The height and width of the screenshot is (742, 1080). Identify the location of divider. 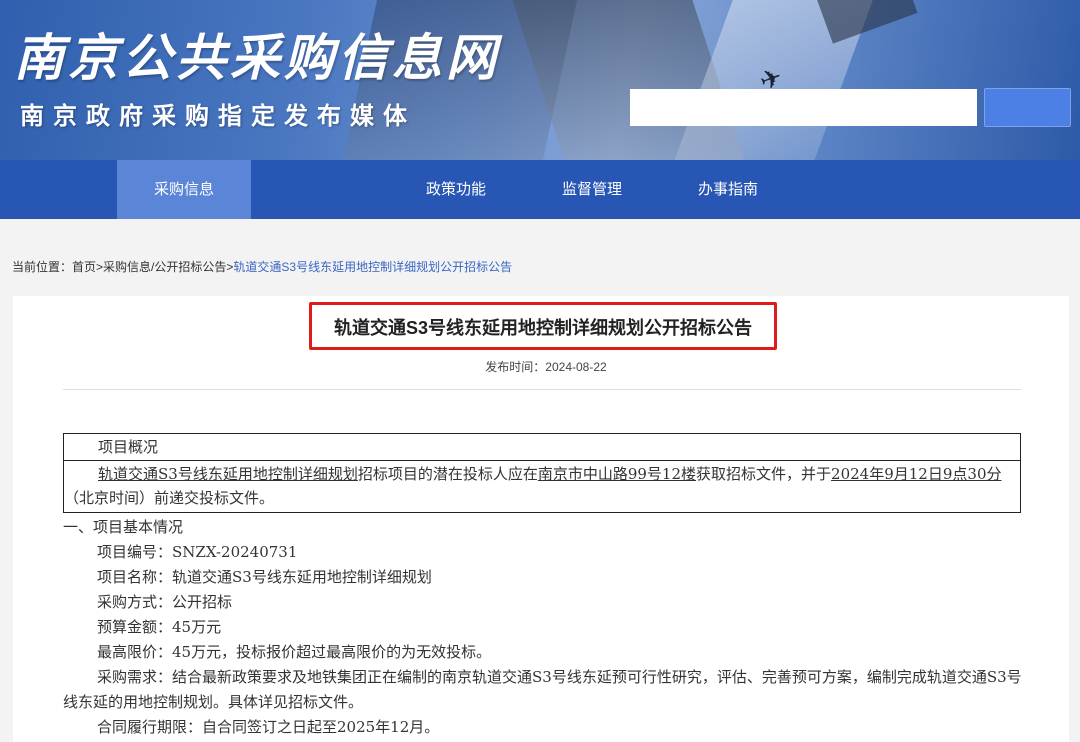
(542, 389).